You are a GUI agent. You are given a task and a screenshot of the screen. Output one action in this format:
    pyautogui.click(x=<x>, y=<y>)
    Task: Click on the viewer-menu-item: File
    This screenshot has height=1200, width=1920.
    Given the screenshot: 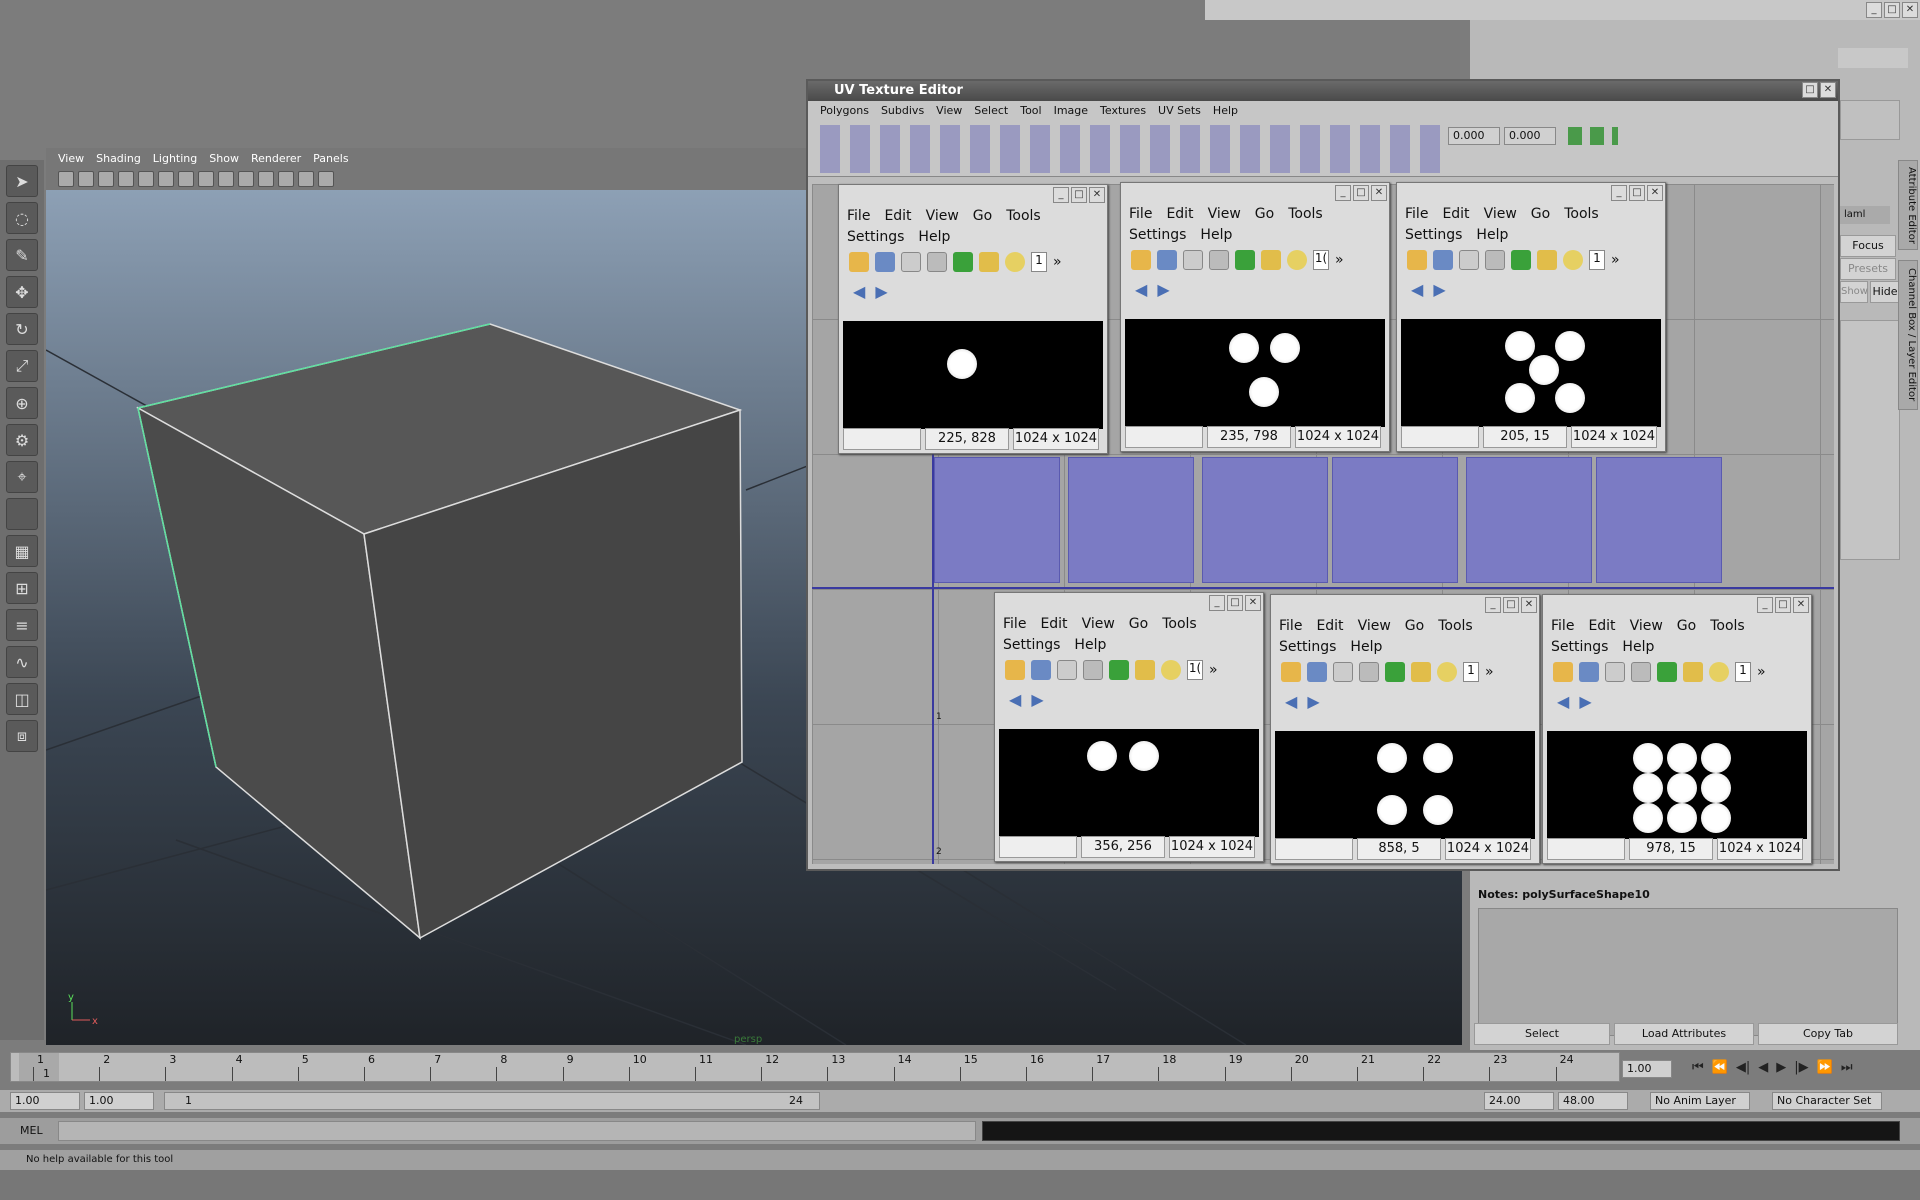 What is the action you would take?
    pyautogui.click(x=1140, y=214)
    